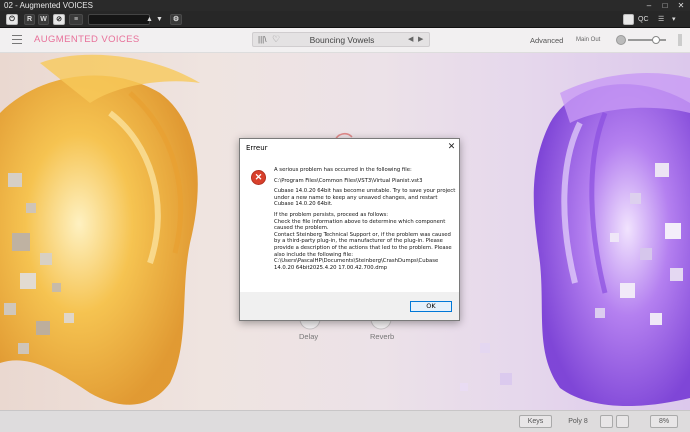 The height and width of the screenshot is (432, 690). I want to click on preset-next-arrow: ▼, so click(159, 19).